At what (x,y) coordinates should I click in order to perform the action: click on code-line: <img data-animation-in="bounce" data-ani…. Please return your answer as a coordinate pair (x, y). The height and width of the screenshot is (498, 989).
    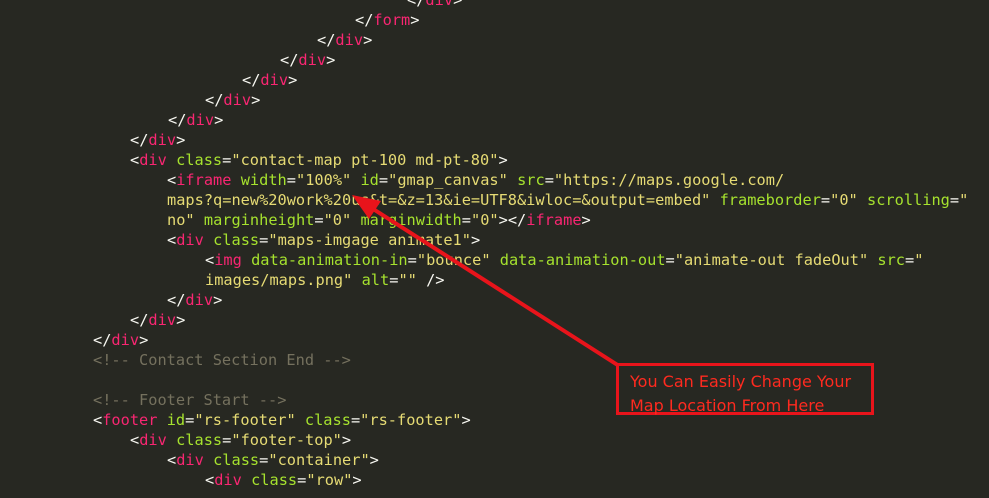
    Looking at the image, I should click on (564, 260).